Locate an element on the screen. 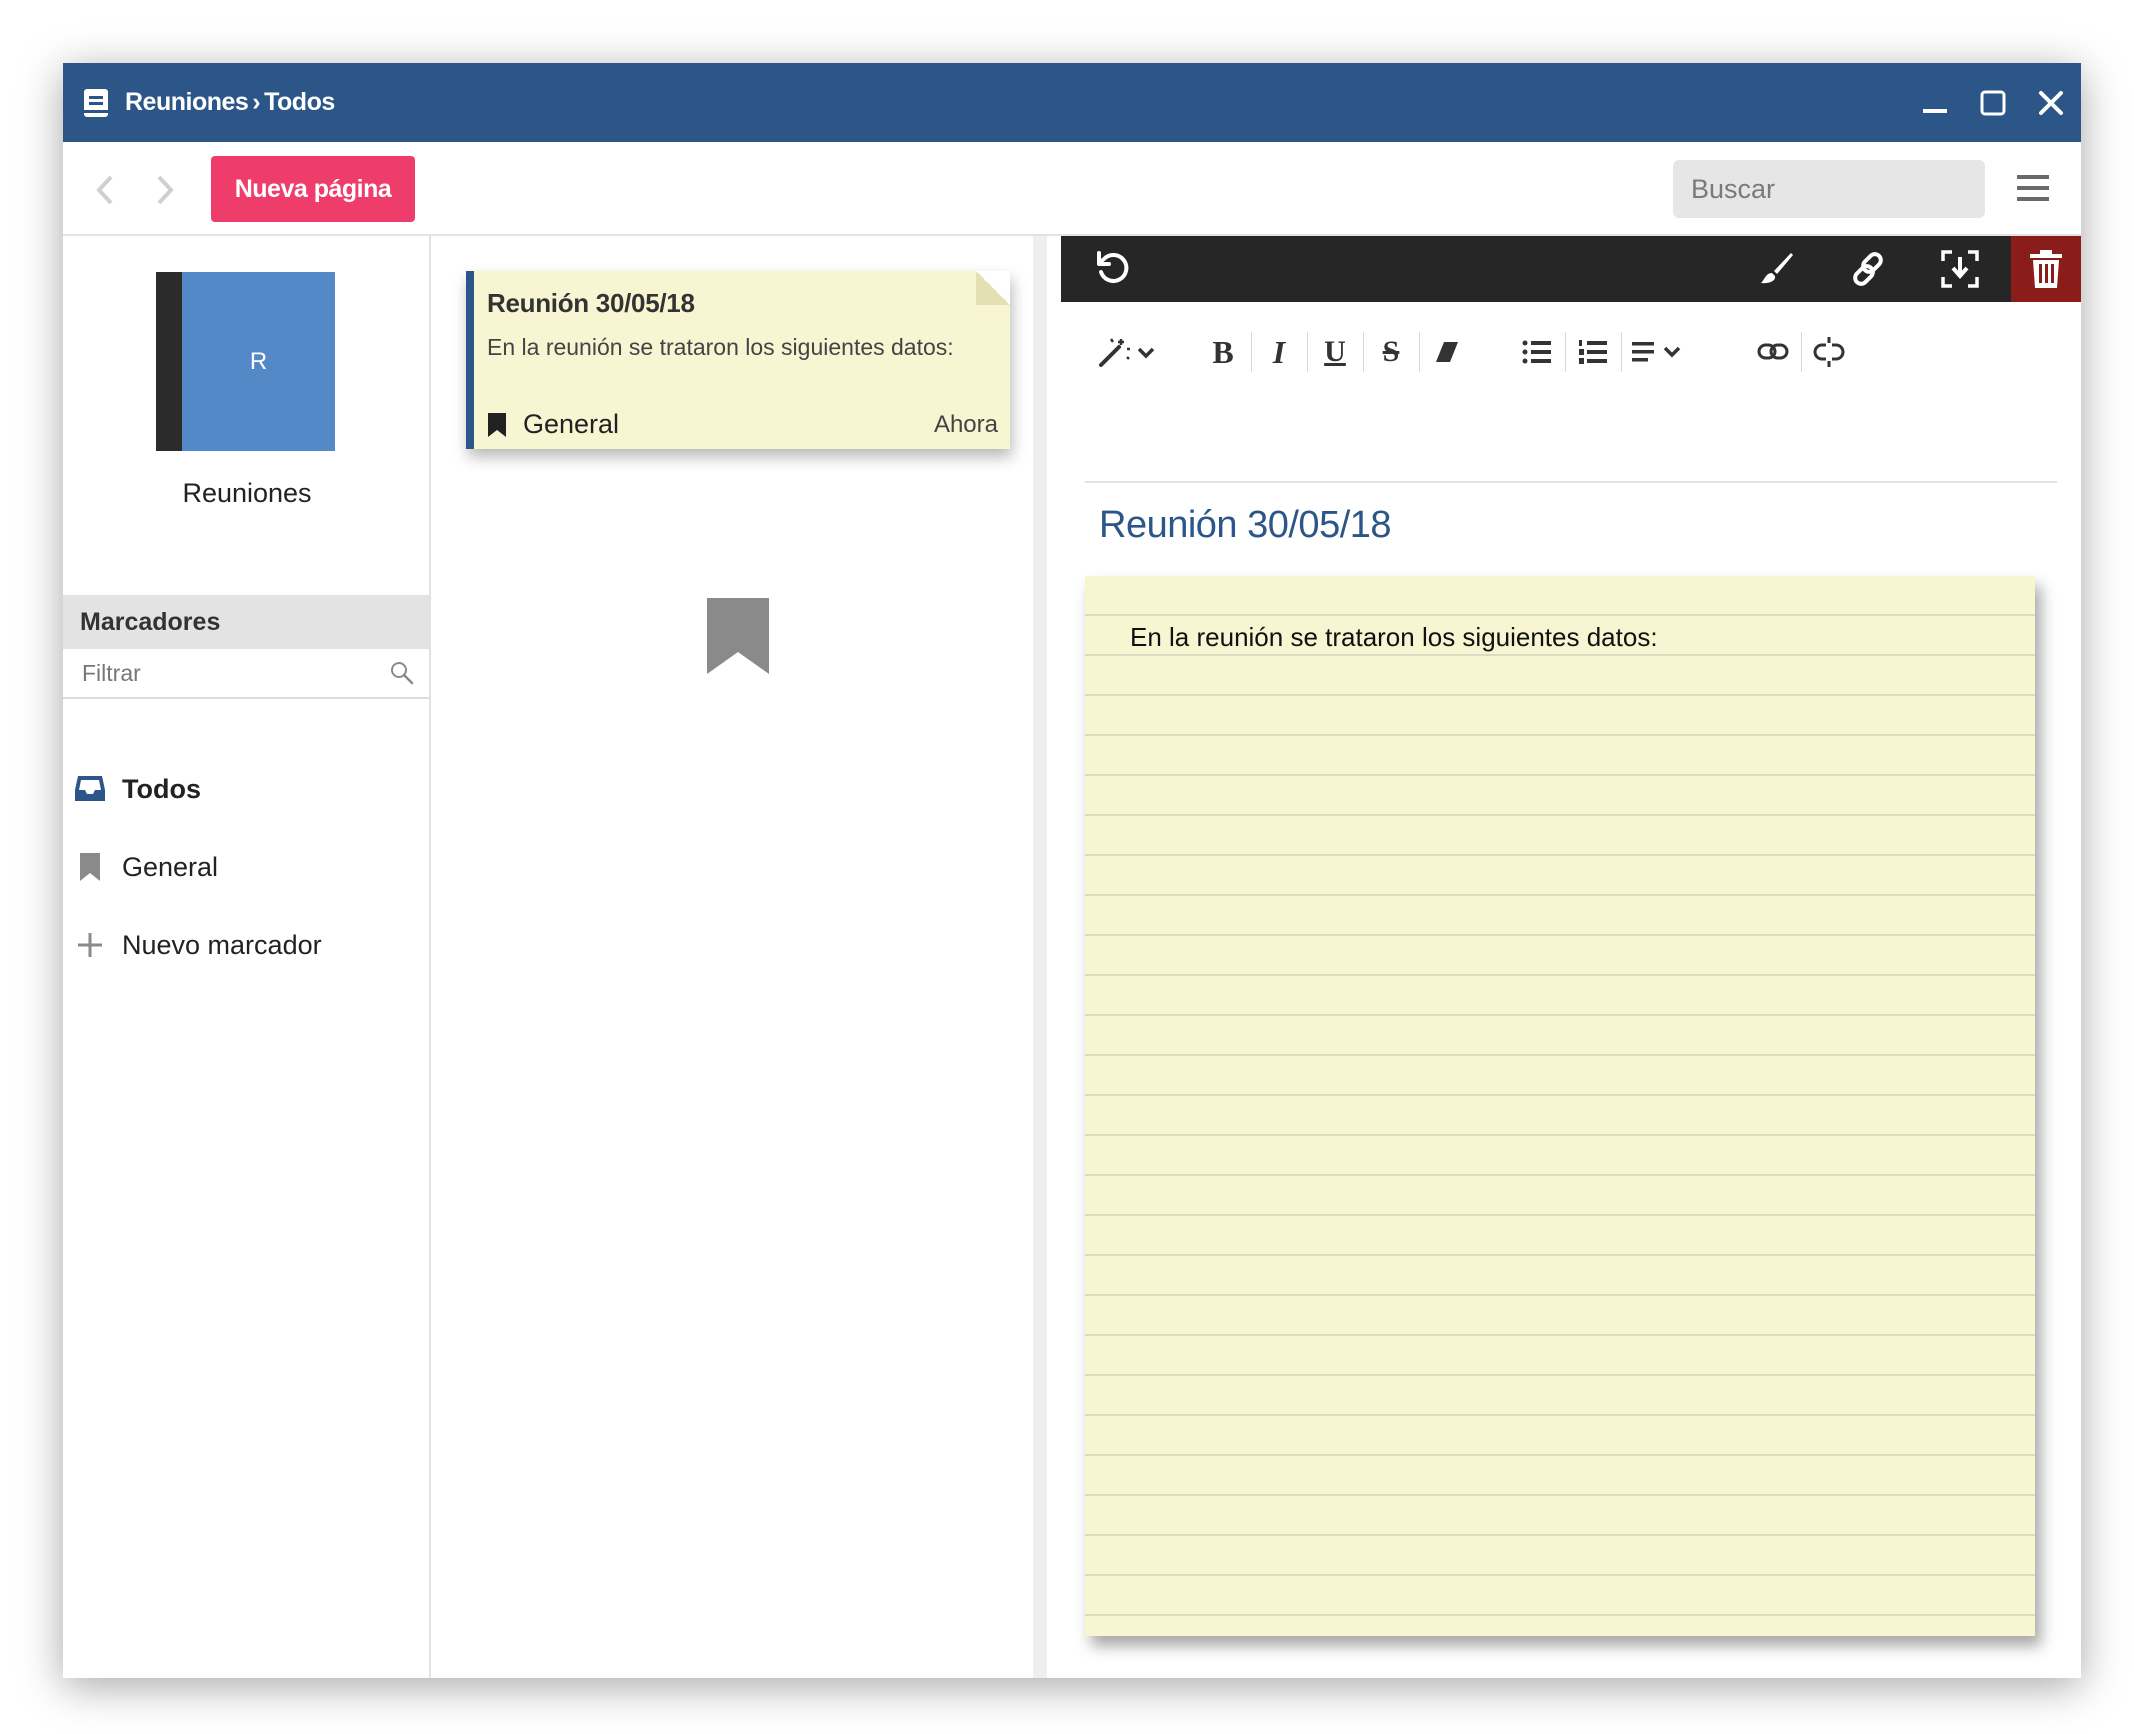 The width and height of the screenshot is (2134, 1734). export-button is located at coordinates (1960, 269).